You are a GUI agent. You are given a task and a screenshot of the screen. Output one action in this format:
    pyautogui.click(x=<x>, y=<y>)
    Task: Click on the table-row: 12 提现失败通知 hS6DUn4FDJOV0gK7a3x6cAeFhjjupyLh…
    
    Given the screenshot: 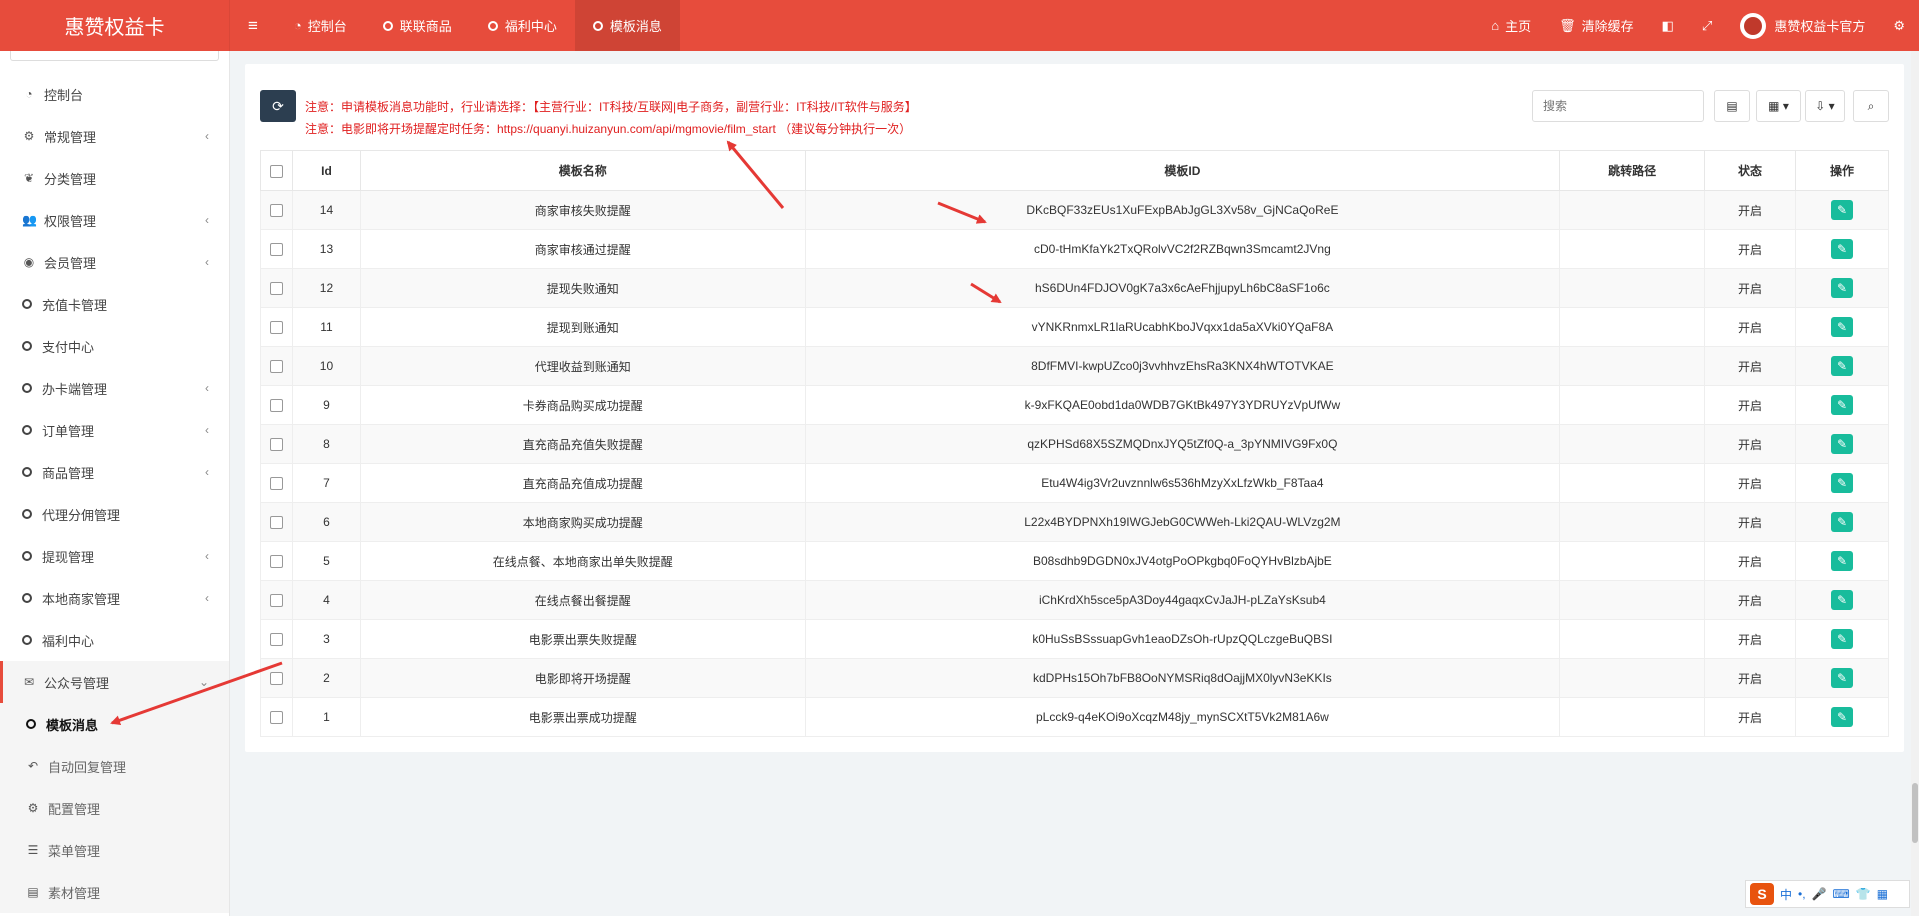 What is the action you would take?
    pyautogui.click(x=1074, y=288)
    